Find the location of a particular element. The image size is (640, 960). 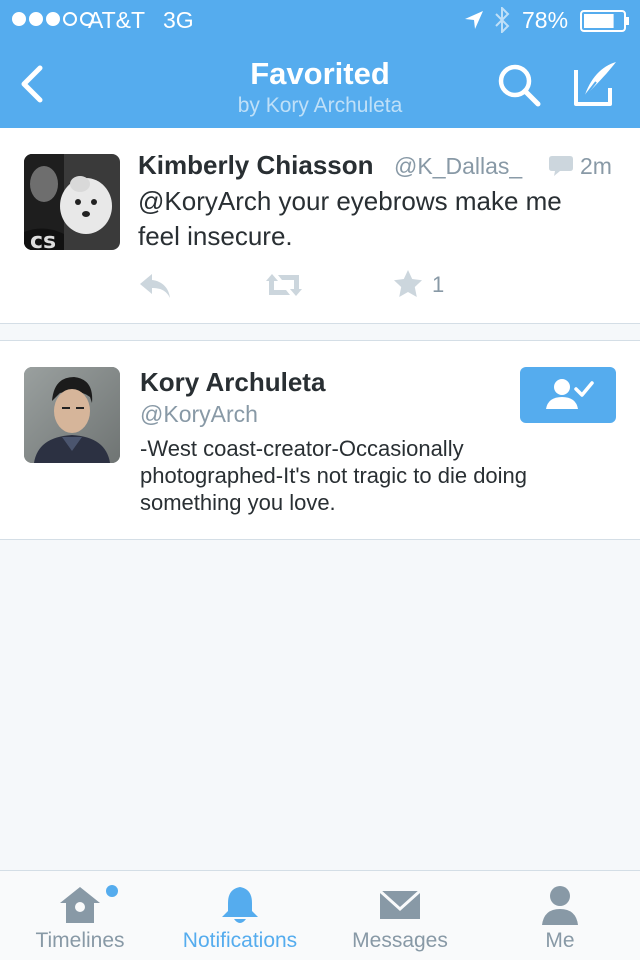

tab-label: Messages is located at coordinates (400, 940).